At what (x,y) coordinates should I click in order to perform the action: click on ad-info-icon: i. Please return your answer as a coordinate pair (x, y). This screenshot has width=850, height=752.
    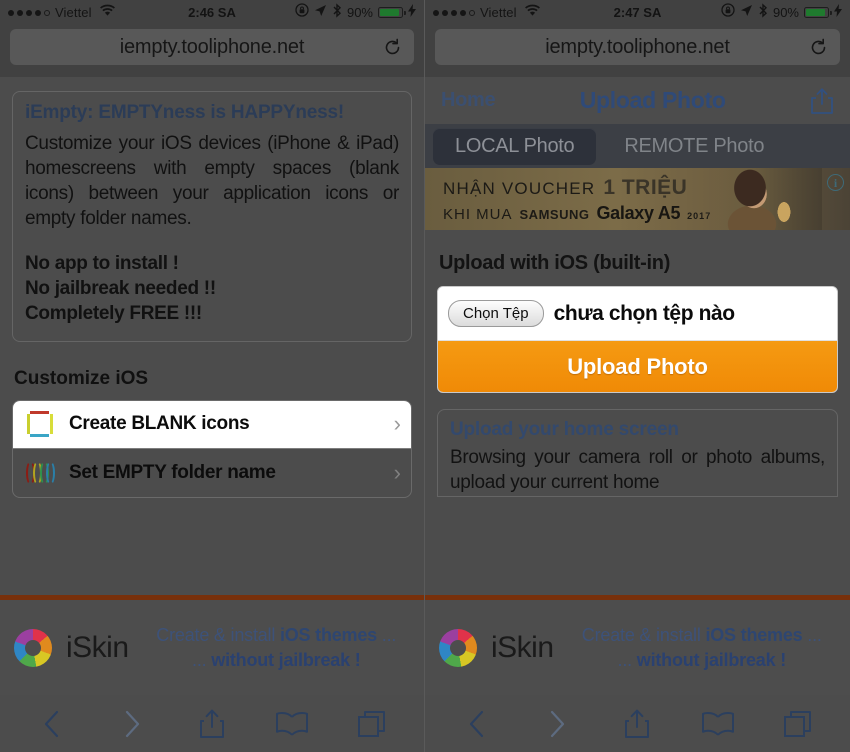
    Looking at the image, I should click on (835, 182).